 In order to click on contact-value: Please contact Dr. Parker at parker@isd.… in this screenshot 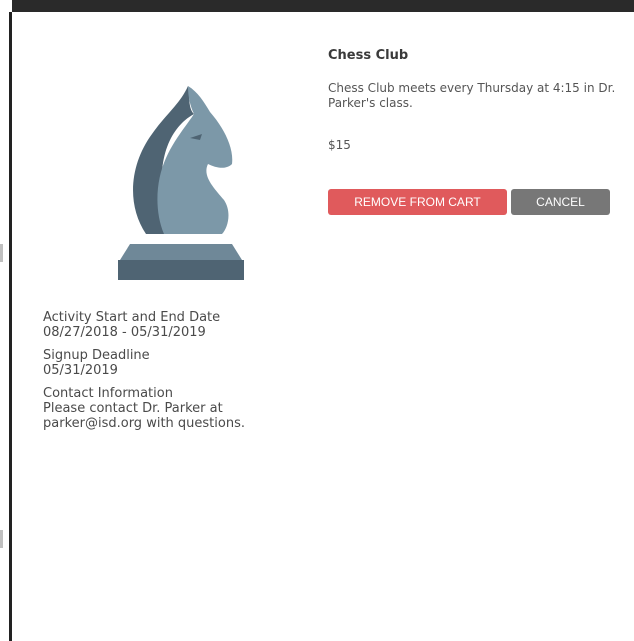, I will do `click(144, 416)`.